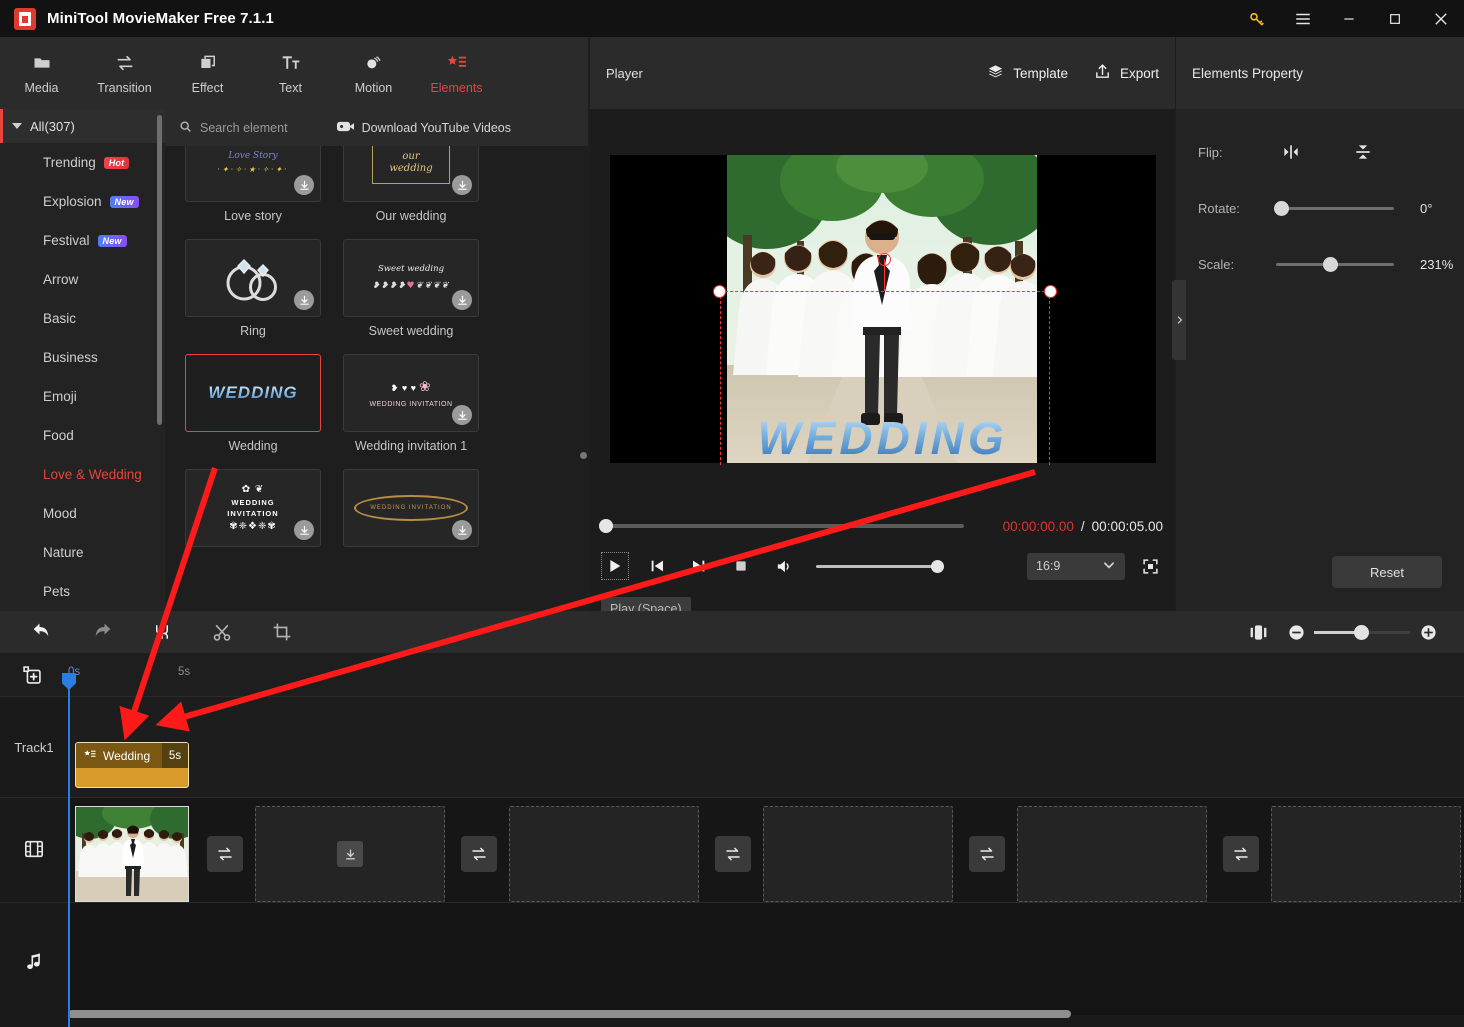 The height and width of the screenshot is (1027, 1464). I want to click on scale-knob, so click(1330, 264).